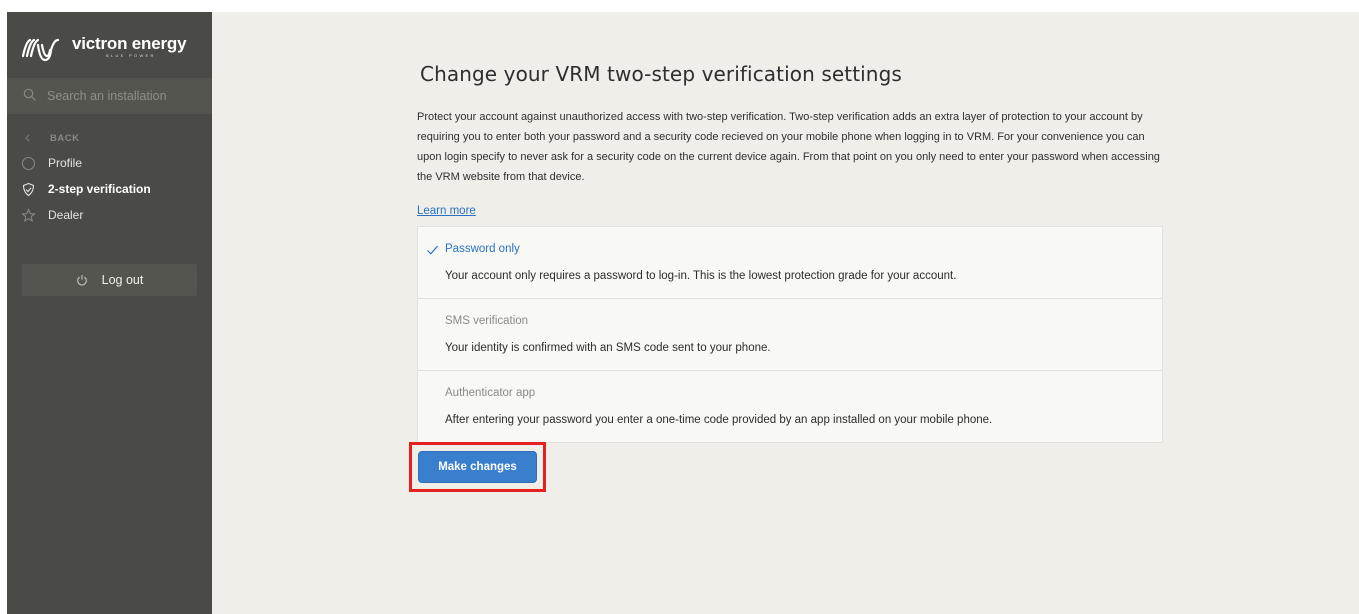 The image size is (1359, 614). Describe the element at coordinates (482, 249) in the screenshot. I see `option-title: Password only` at that location.